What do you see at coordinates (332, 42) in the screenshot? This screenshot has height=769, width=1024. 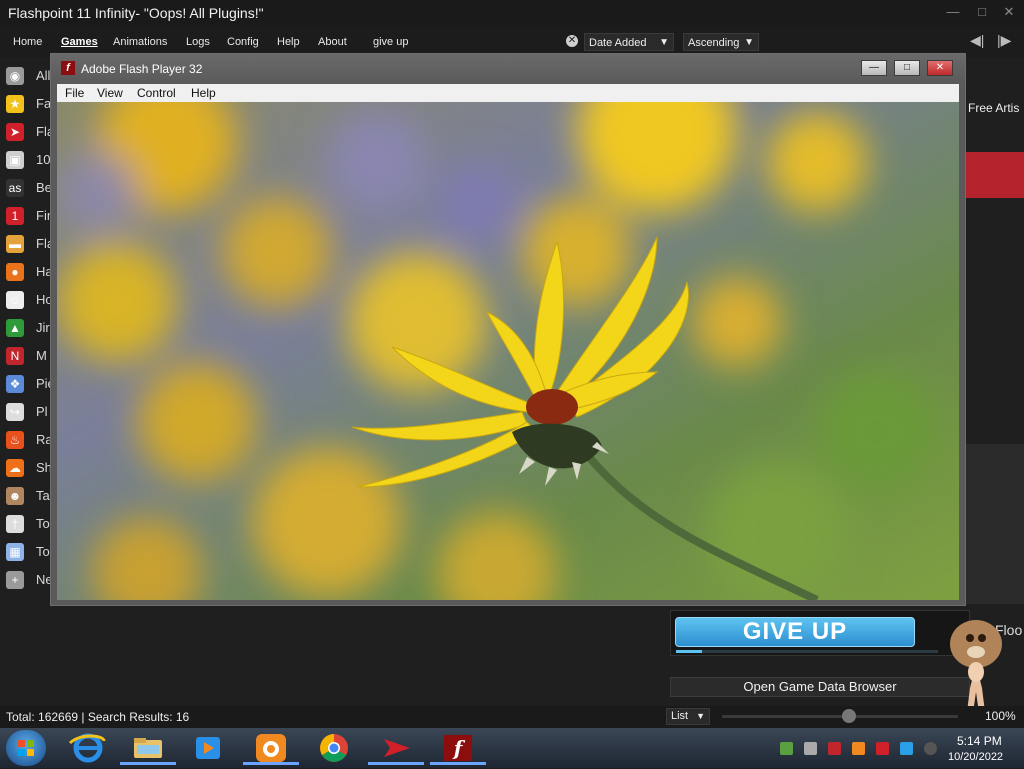 I see `nav-about: About` at bounding box center [332, 42].